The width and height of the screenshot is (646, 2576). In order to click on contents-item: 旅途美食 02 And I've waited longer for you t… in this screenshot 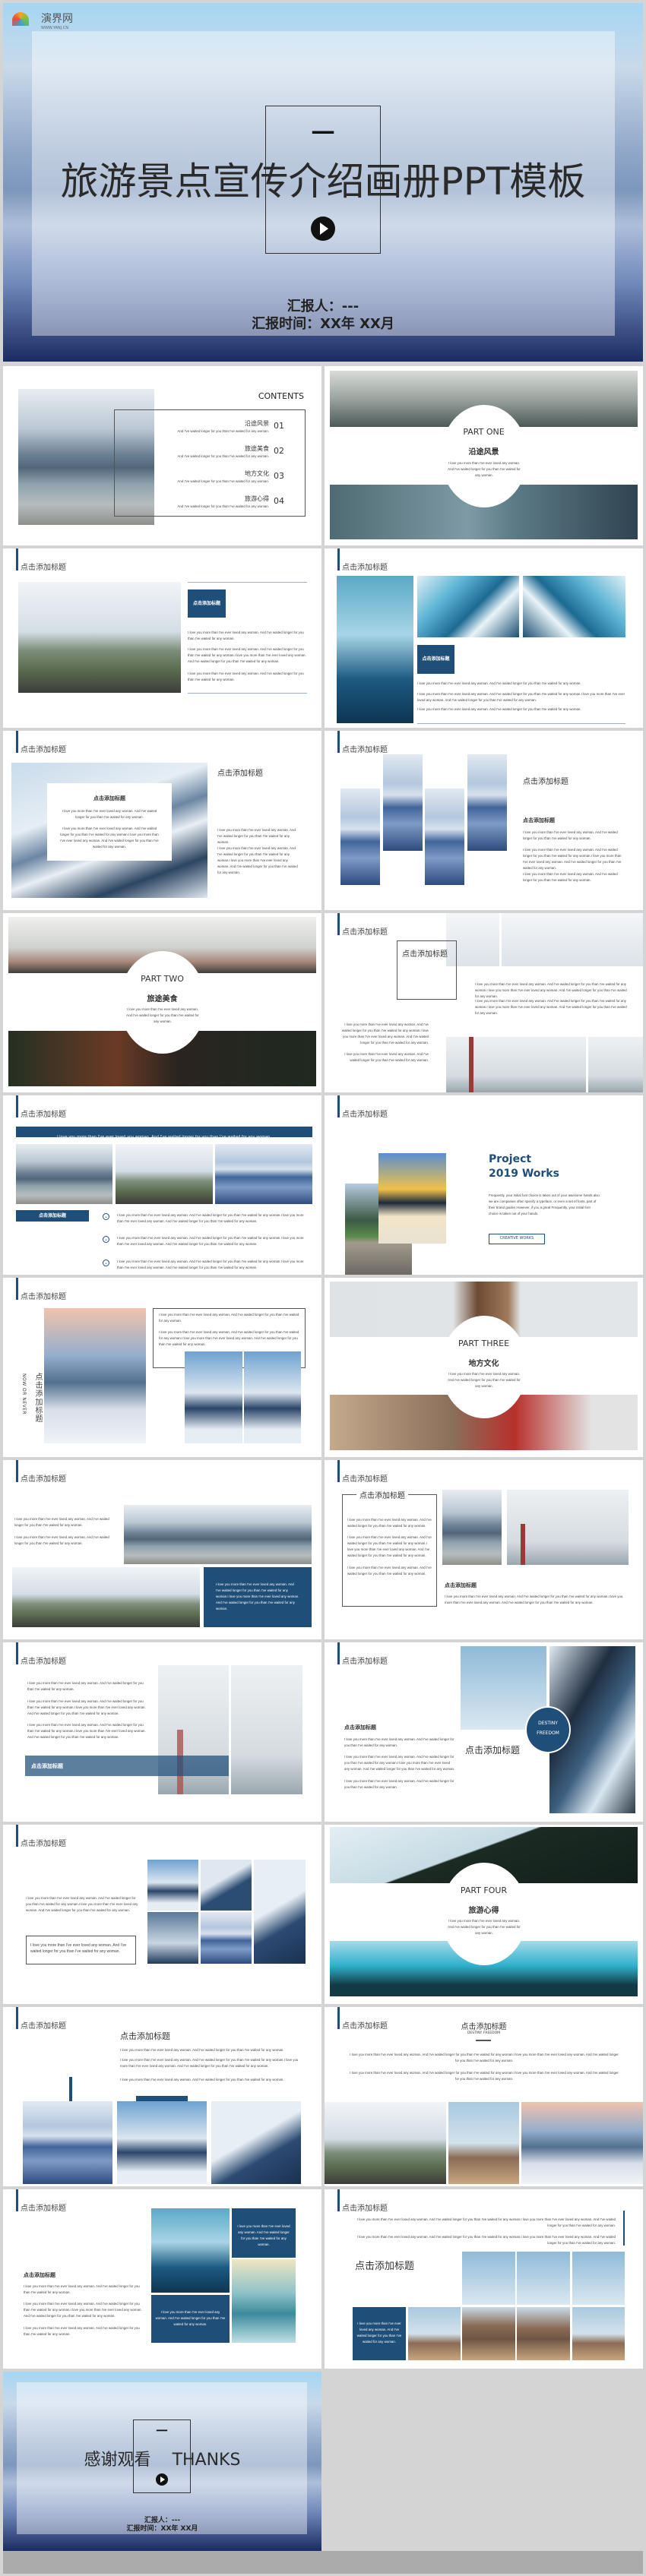, I will do `click(224, 455)`.